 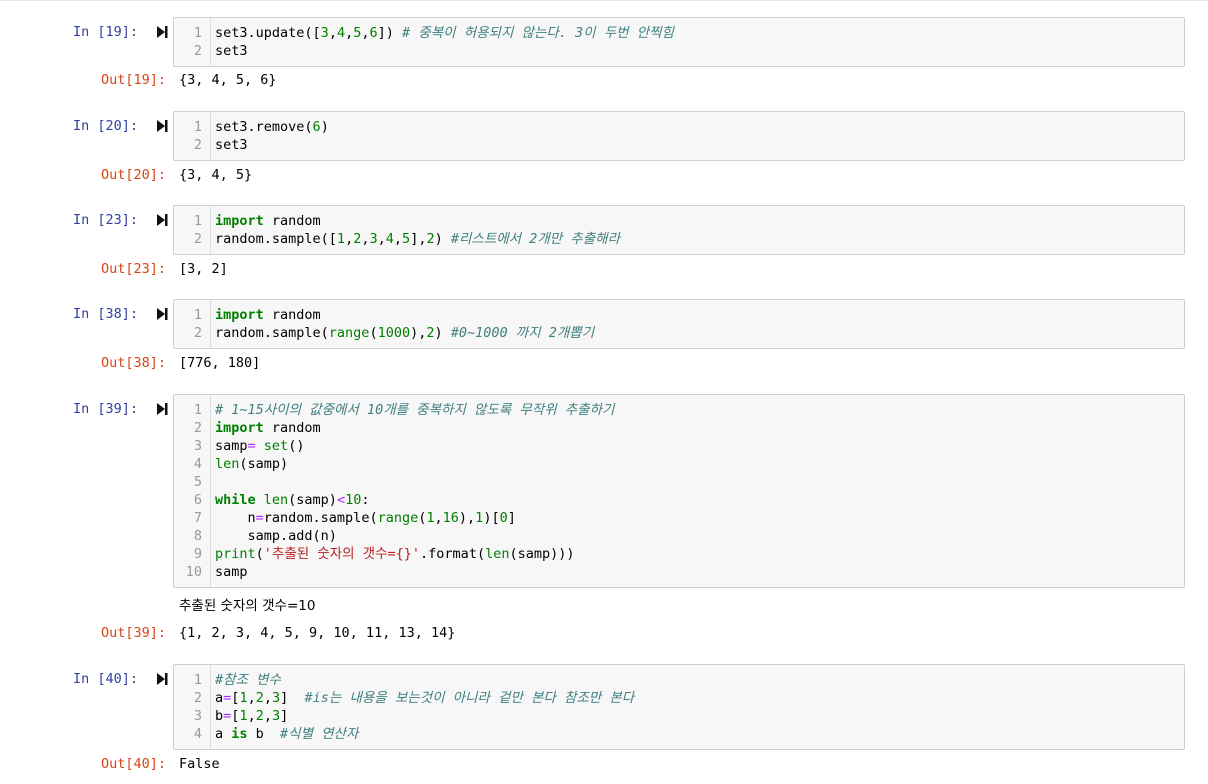 What do you see at coordinates (133, 764) in the screenshot?
I see `output-prompt: Out[40]:` at bounding box center [133, 764].